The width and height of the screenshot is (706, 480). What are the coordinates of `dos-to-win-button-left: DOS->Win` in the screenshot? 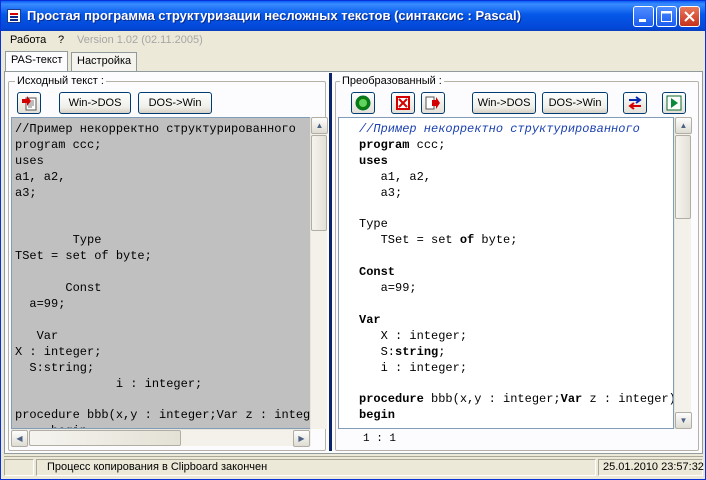 It's located at (175, 103).